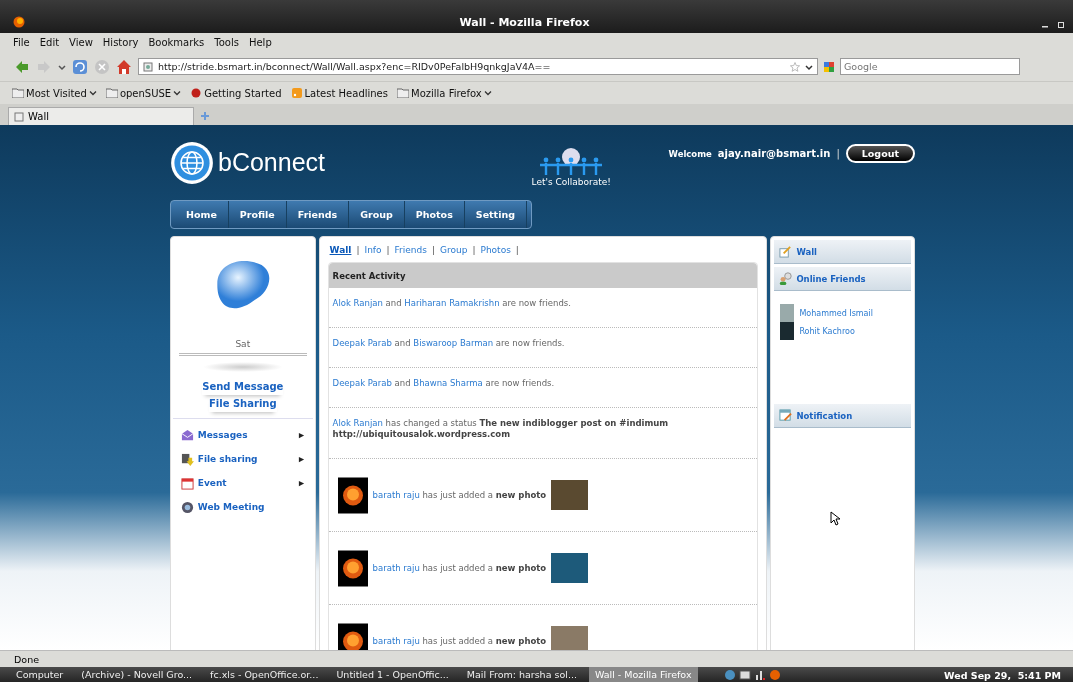 This screenshot has width=1073, height=682. Describe the element at coordinates (836, 313) in the screenshot. I see `friend-link: Mohammed Ismail` at that location.